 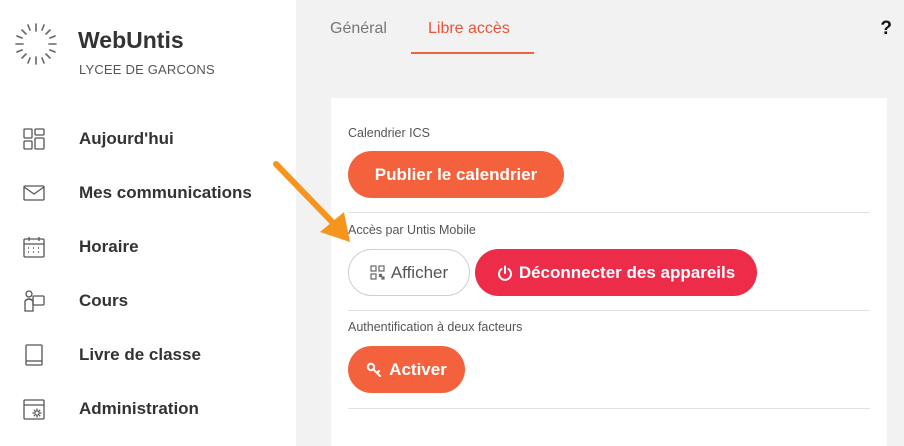 I want to click on brand-name: WebUntis, so click(x=131, y=40).